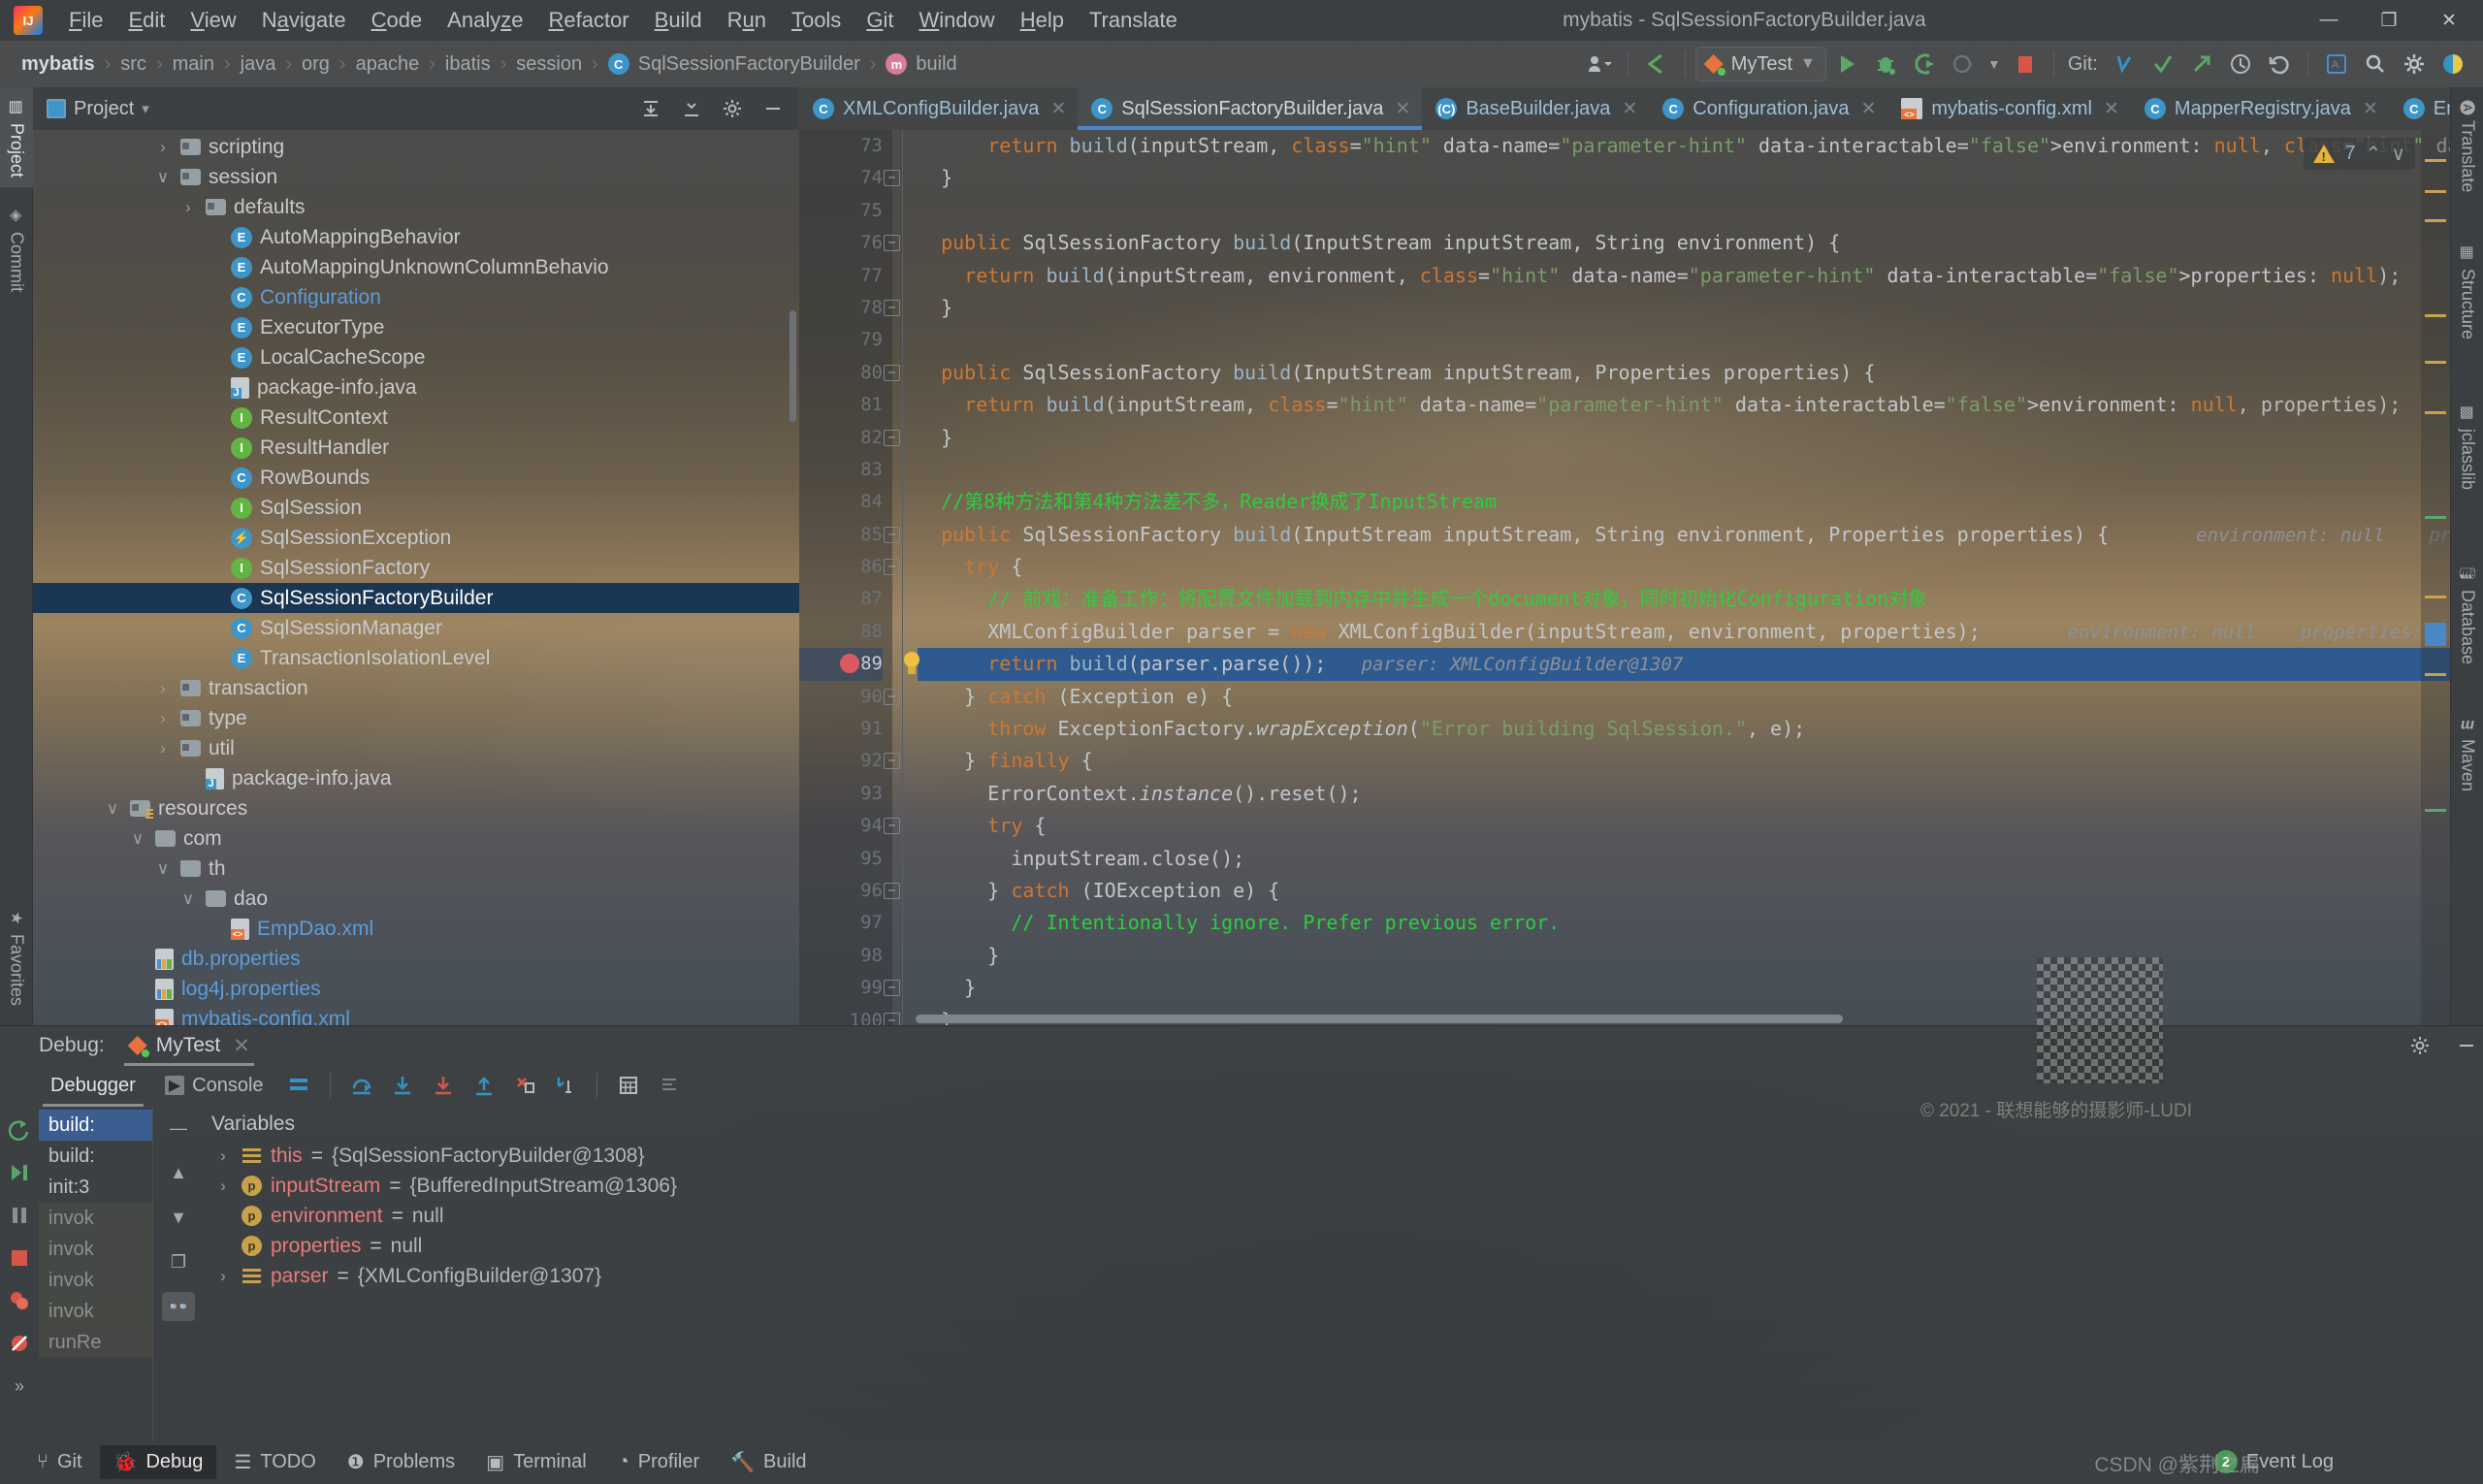 This screenshot has width=2483, height=1484. What do you see at coordinates (1600, 64) in the screenshot?
I see `user-dropdown-icon` at bounding box center [1600, 64].